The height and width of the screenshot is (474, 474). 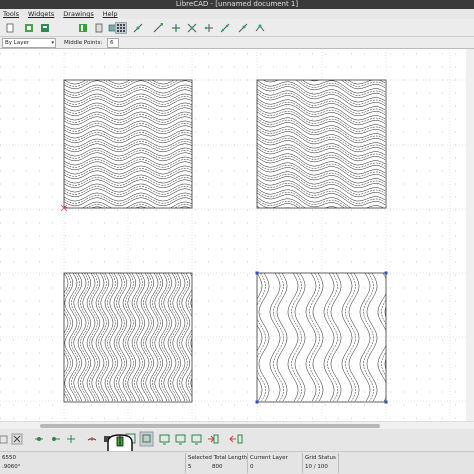 I want to click on menu-drawings: Drawings, so click(x=78, y=14).